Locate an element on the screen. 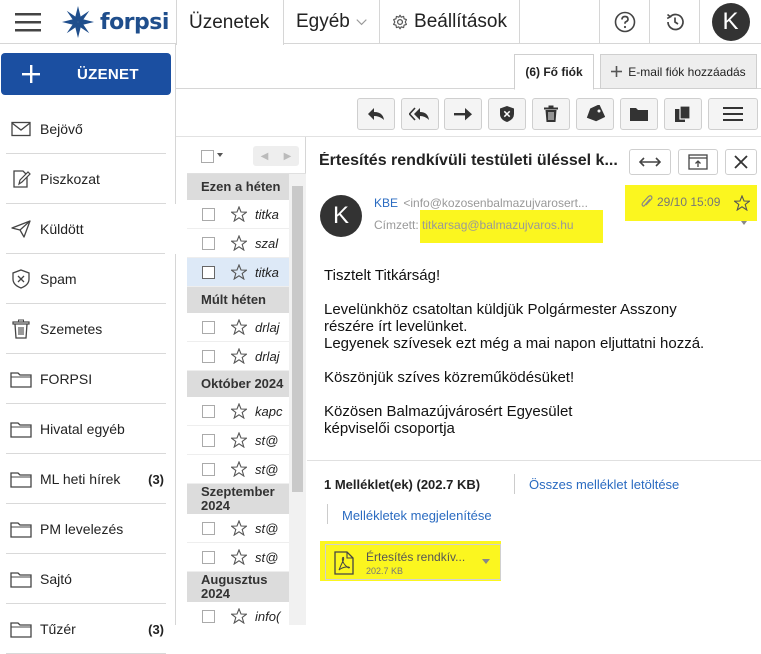 This screenshot has width=761, height=654. tab-other: Egyéb is located at coordinates (332, 22).